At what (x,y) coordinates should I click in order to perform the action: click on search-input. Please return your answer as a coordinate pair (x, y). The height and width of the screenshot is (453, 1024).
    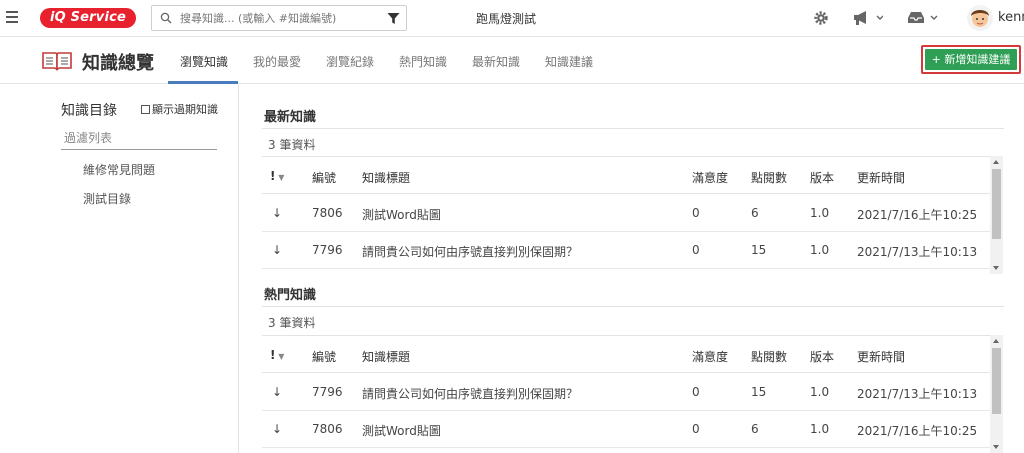
    Looking at the image, I should click on (278, 18).